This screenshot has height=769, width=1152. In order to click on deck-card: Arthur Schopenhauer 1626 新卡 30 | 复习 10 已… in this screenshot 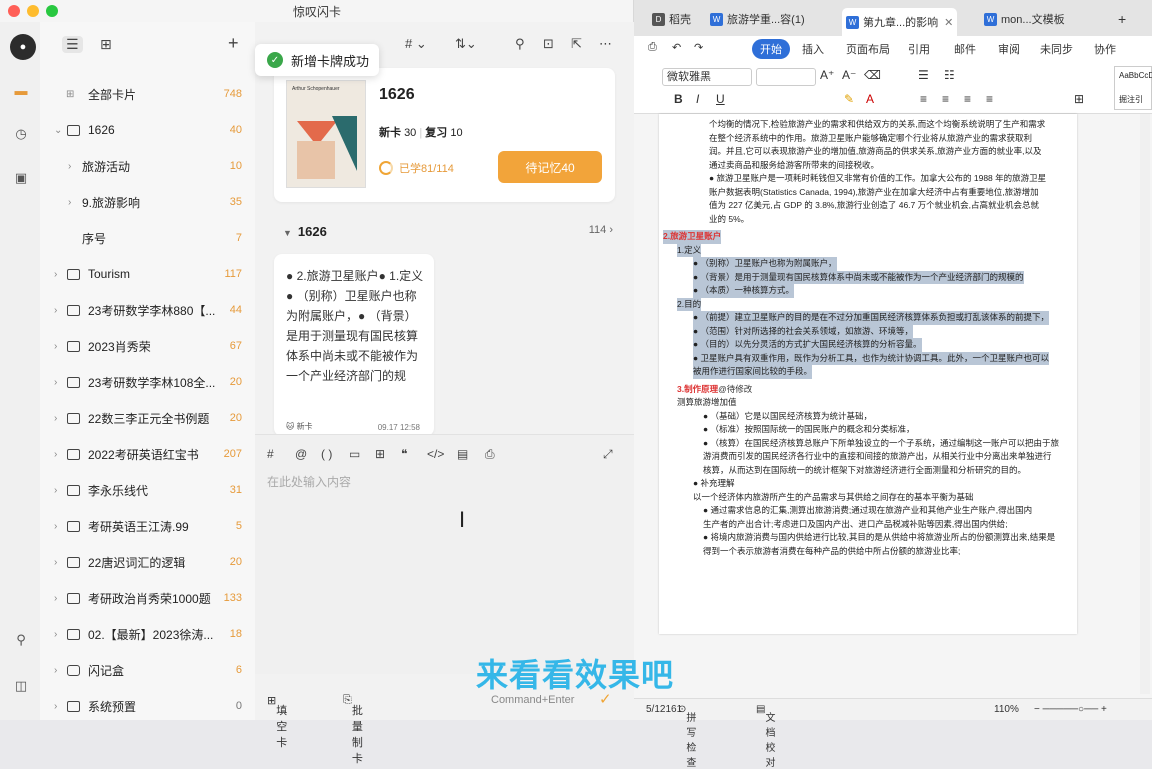, I will do `click(444, 135)`.